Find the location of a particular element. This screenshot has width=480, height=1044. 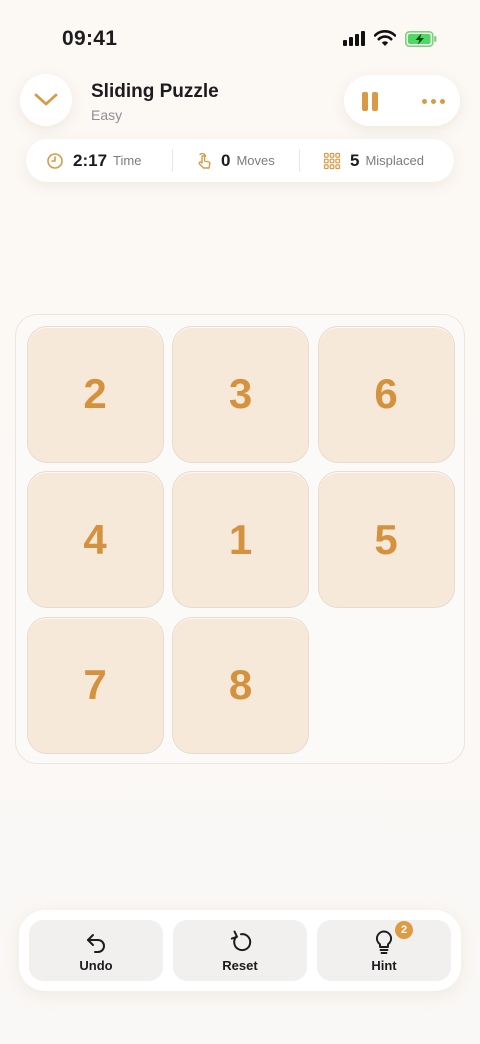

puzzle-tile: 5 is located at coordinates (386, 539).